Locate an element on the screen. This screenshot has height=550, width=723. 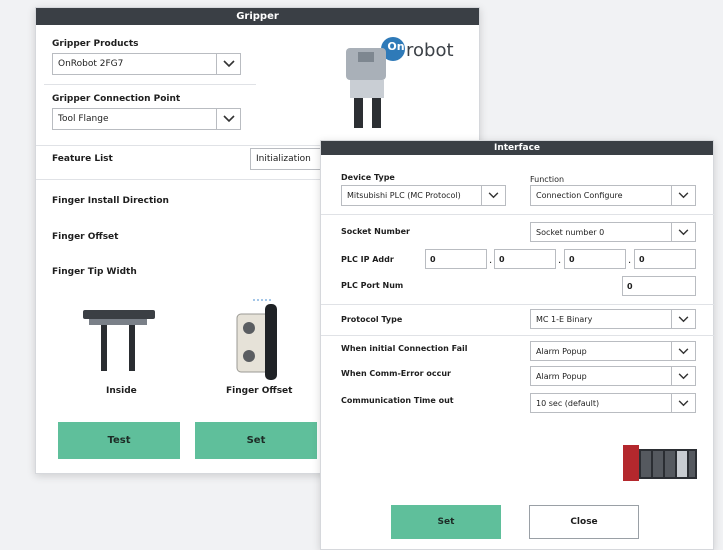
init-fail-dropdown: Alarm Popup is located at coordinates (613, 351).